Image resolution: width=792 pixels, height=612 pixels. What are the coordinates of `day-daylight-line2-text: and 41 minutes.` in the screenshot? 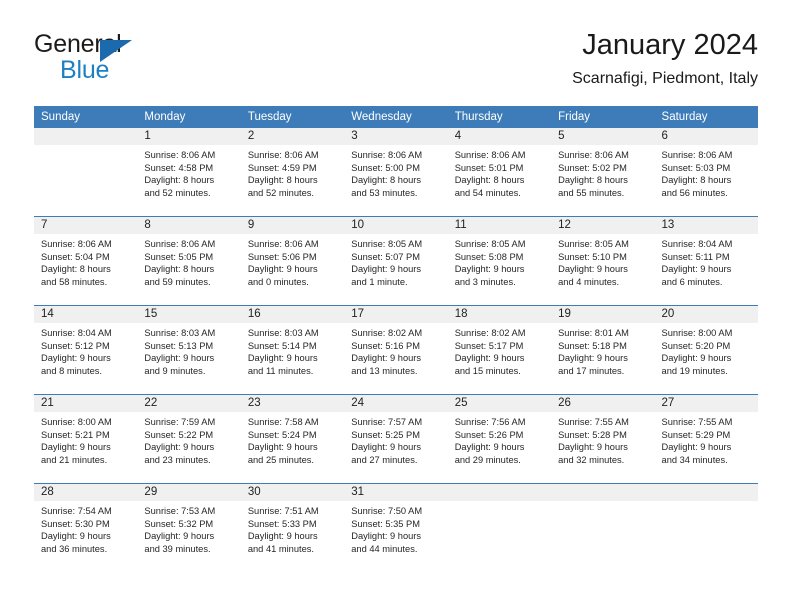 It's located at (280, 548).